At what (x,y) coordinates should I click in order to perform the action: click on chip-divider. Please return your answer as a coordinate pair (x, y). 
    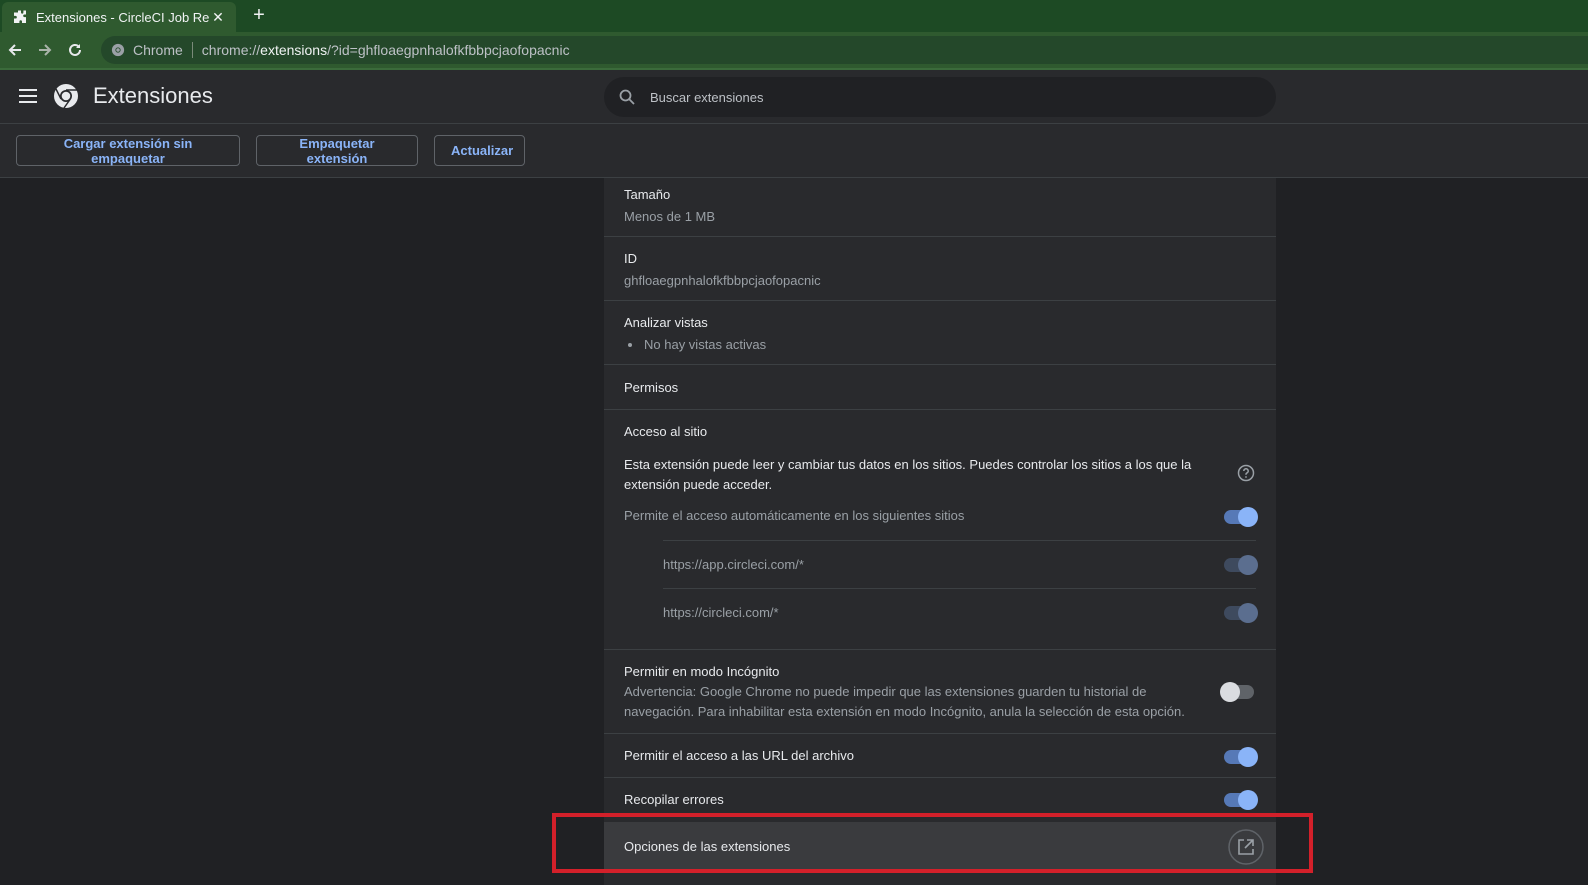
    Looking at the image, I should click on (192, 50).